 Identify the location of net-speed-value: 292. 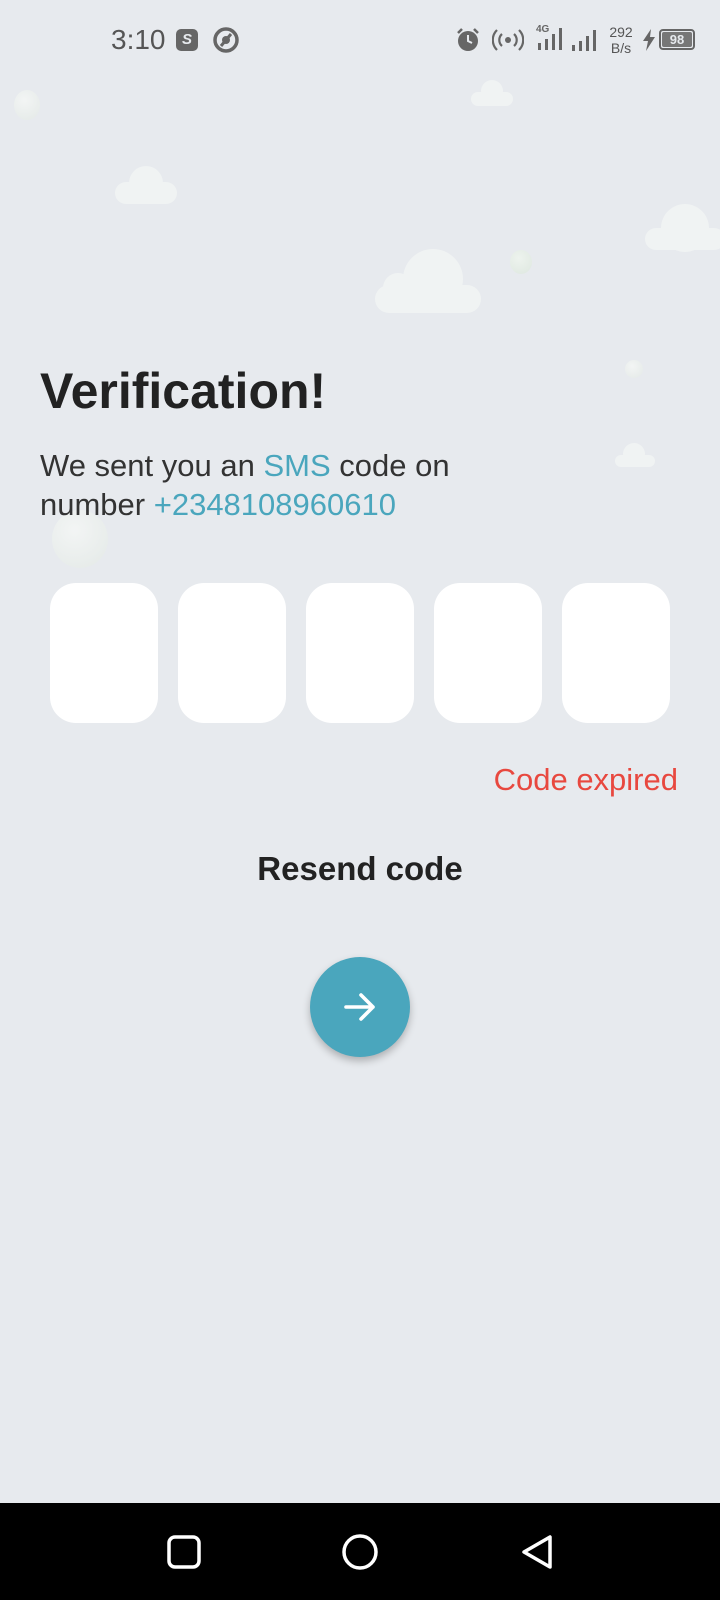
(621, 32).